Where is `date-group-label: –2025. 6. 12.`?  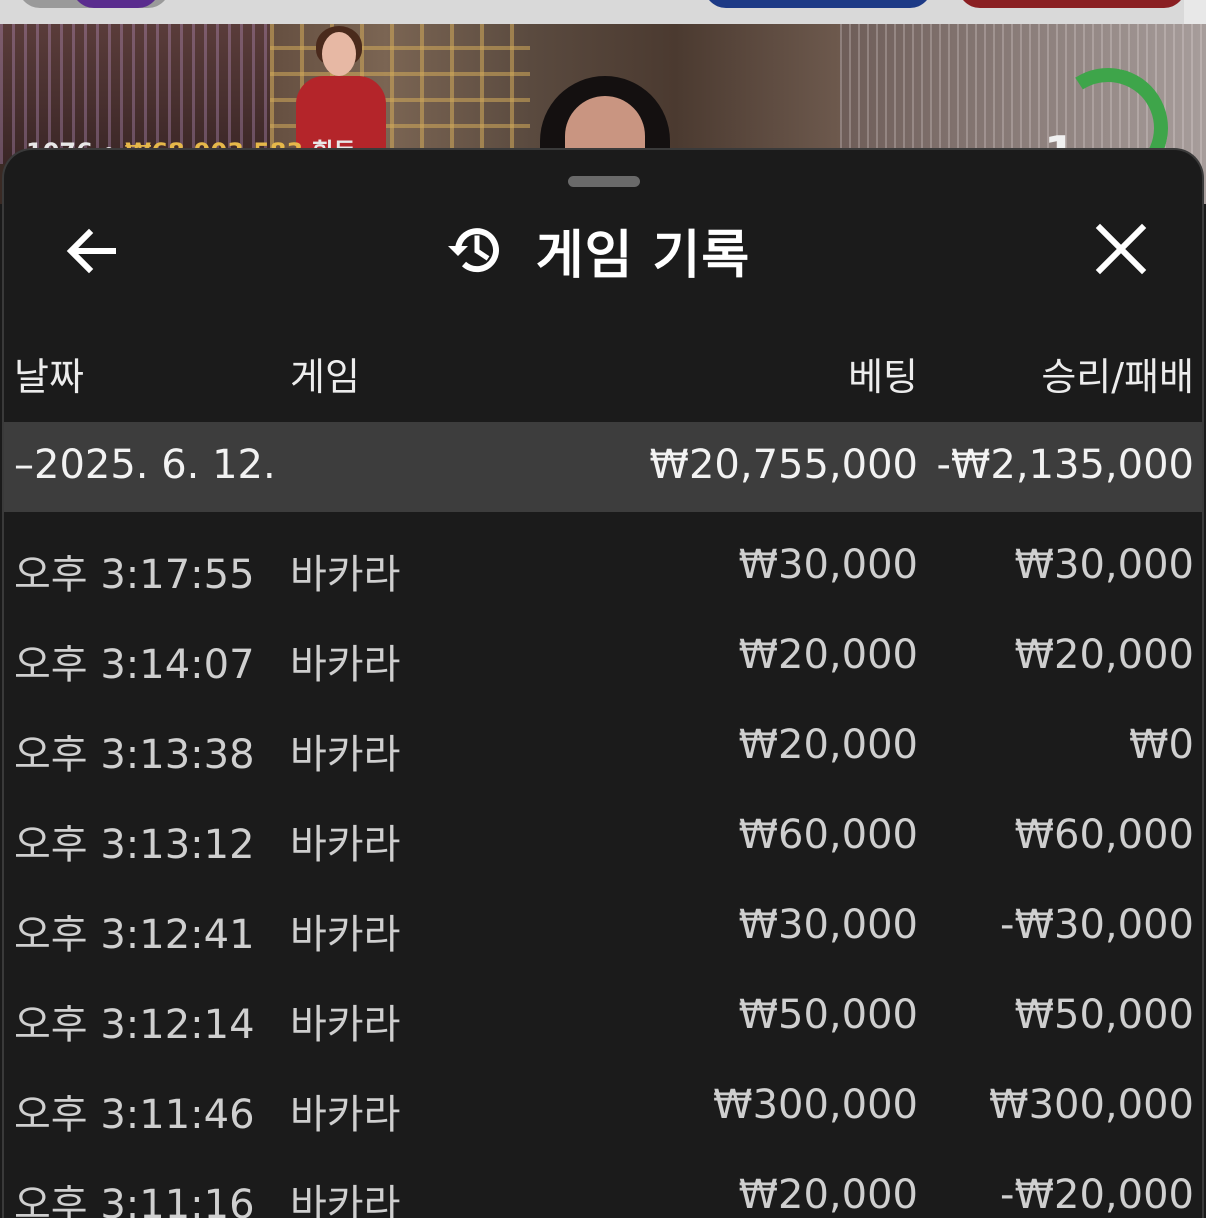 date-group-label: –2025. 6. 12. is located at coordinates (145, 465).